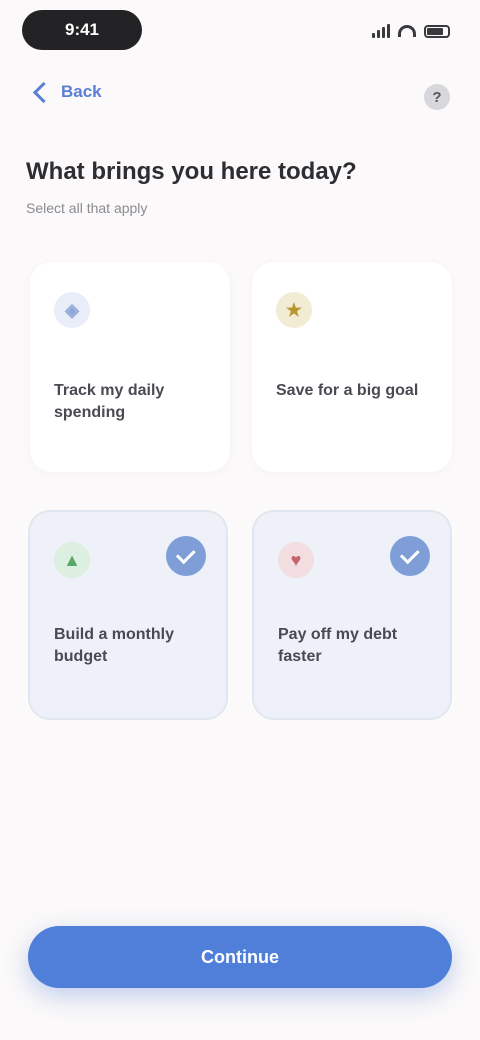 The width and height of the screenshot is (480, 1040). What do you see at coordinates (352, 367) in the screenshot?
I see `option-card-savings: ★ Save for a big goal` at bounding box center [352, 367].